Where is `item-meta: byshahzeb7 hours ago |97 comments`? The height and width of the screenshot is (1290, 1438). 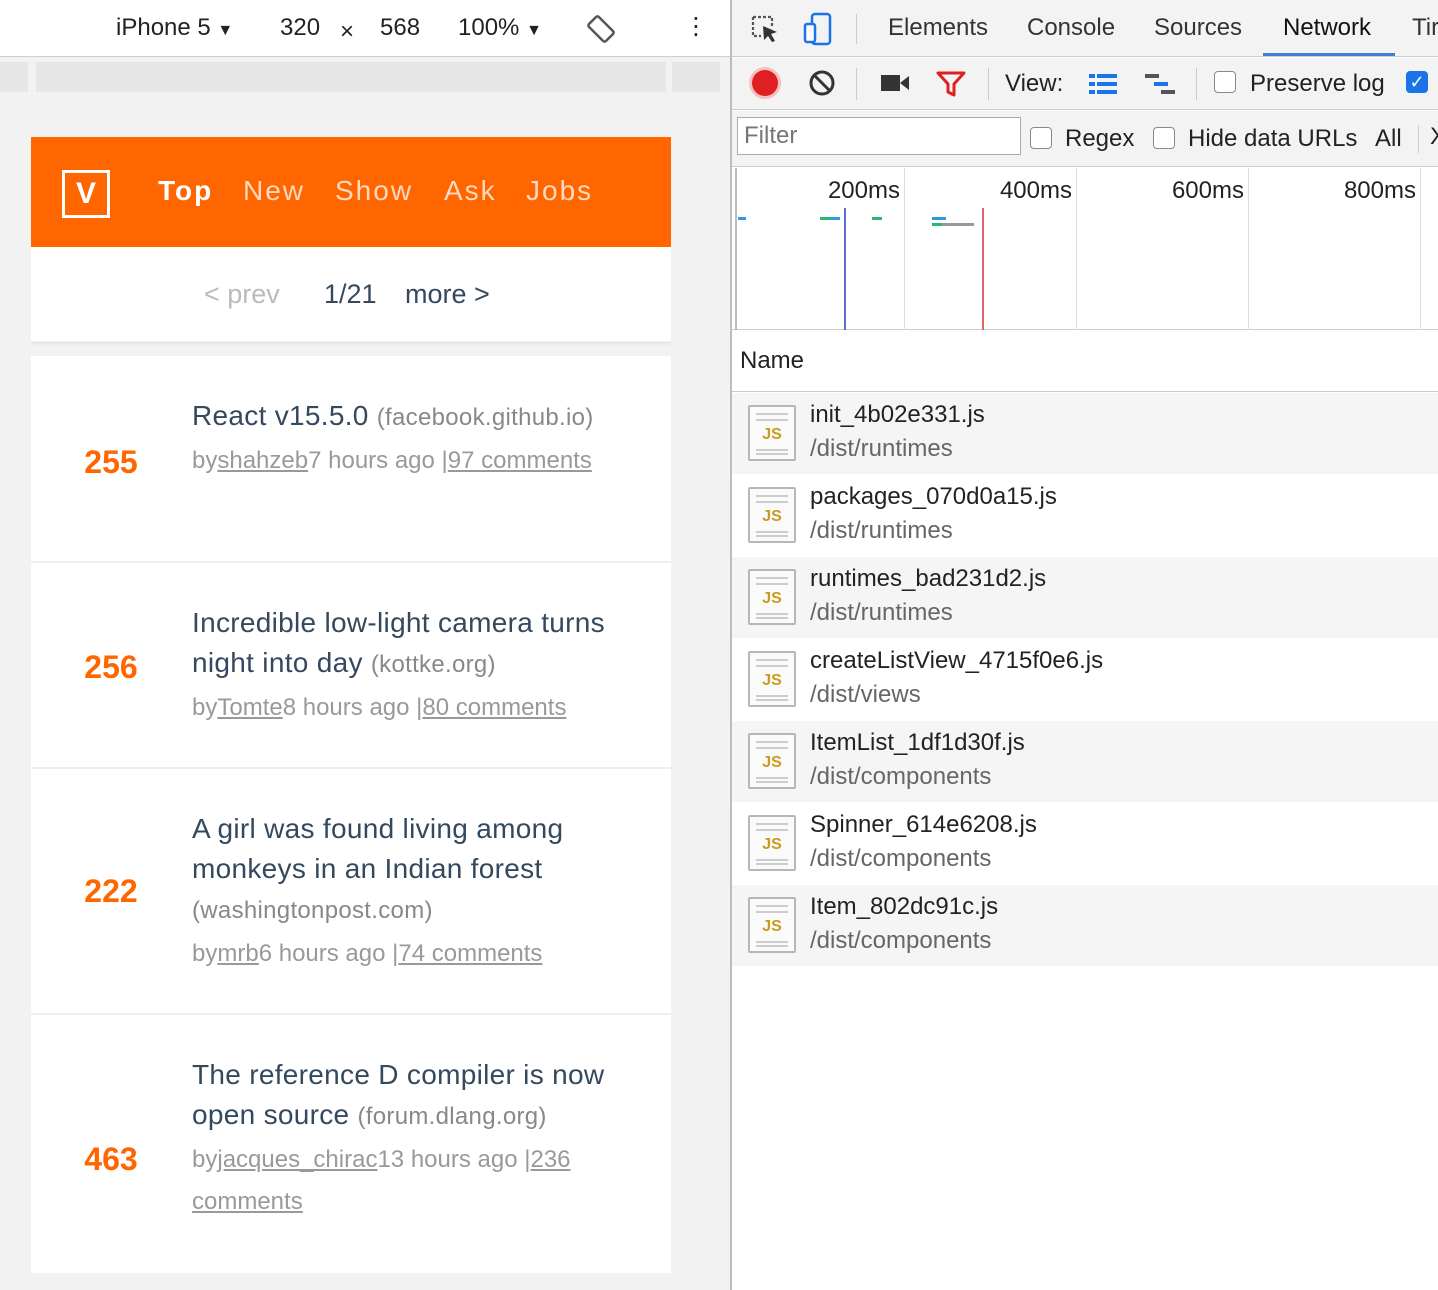 item-meta: byshahzeb7 hours ago |97 comments is located at coordinates (407, 461).